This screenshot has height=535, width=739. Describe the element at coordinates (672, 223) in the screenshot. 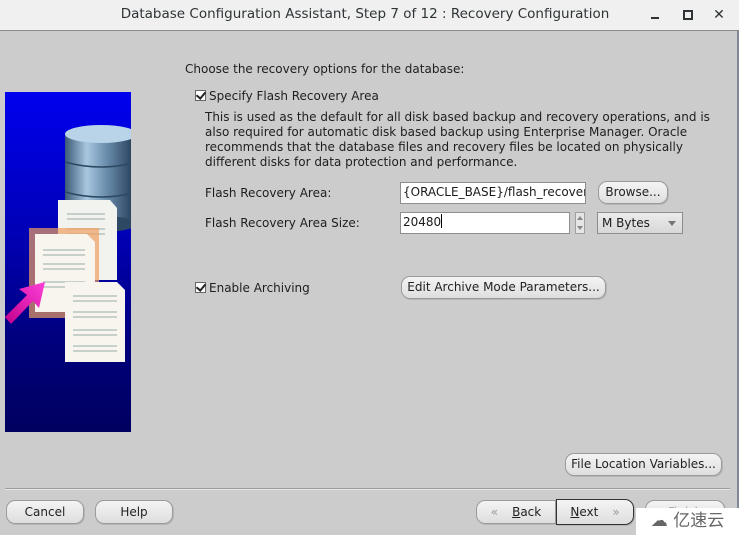

I see `chevron-down-icon` at that location.